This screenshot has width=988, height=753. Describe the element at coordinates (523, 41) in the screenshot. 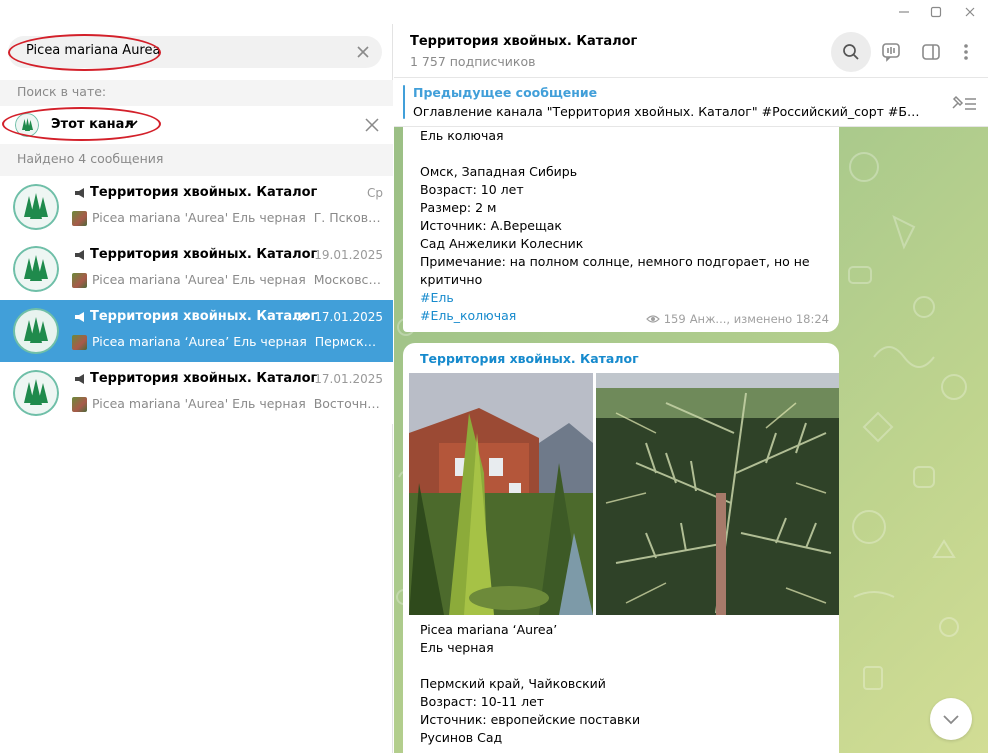

I see `chat-title: Территория хвойных. Каталог` at that location.